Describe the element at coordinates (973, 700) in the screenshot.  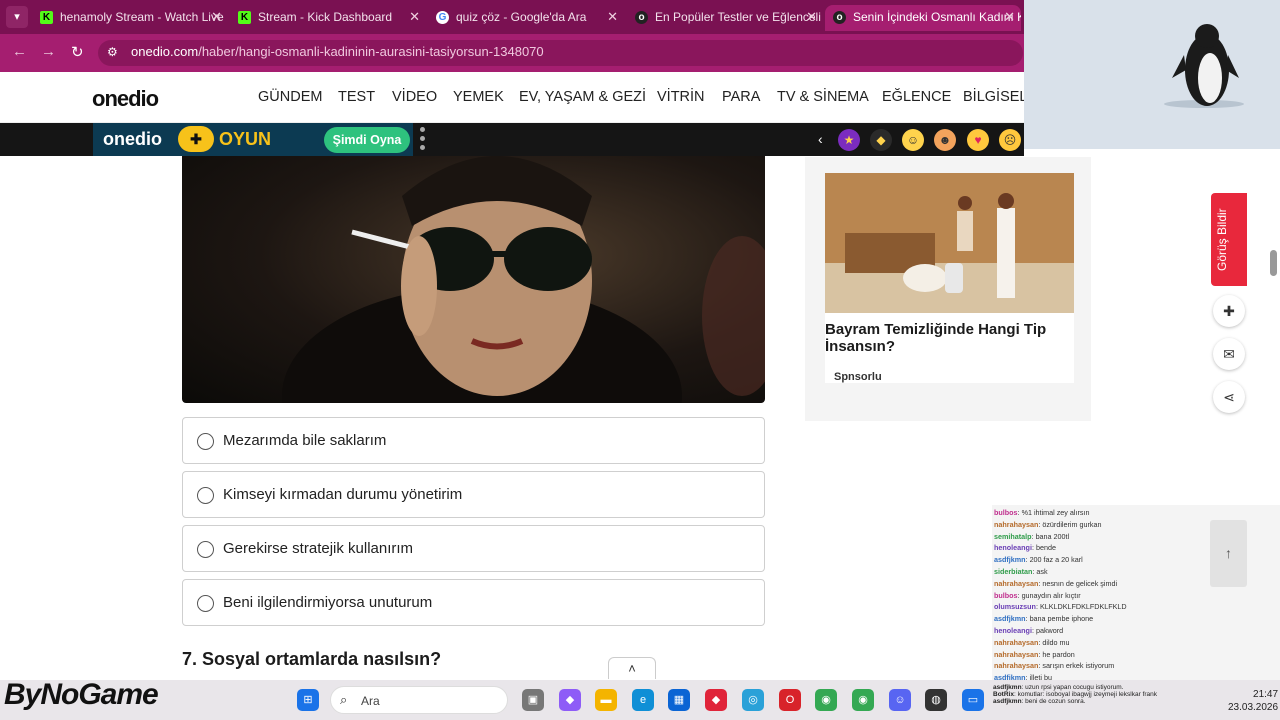
I see `app-icon: ▭` at that location.